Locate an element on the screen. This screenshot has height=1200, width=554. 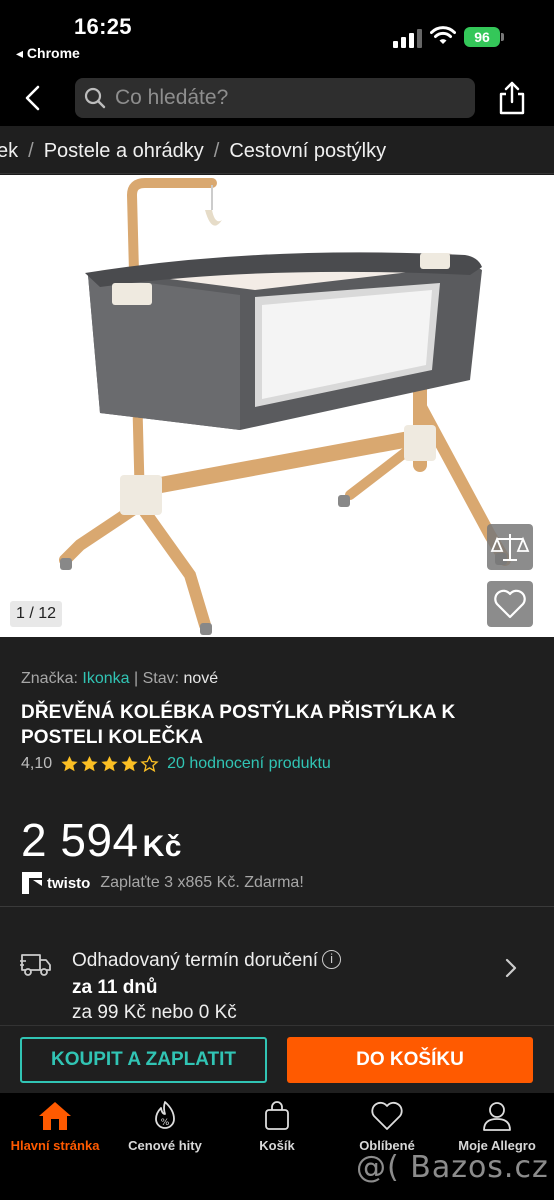
image-counter: 1 / 12 is located at coordinates (36, 614).